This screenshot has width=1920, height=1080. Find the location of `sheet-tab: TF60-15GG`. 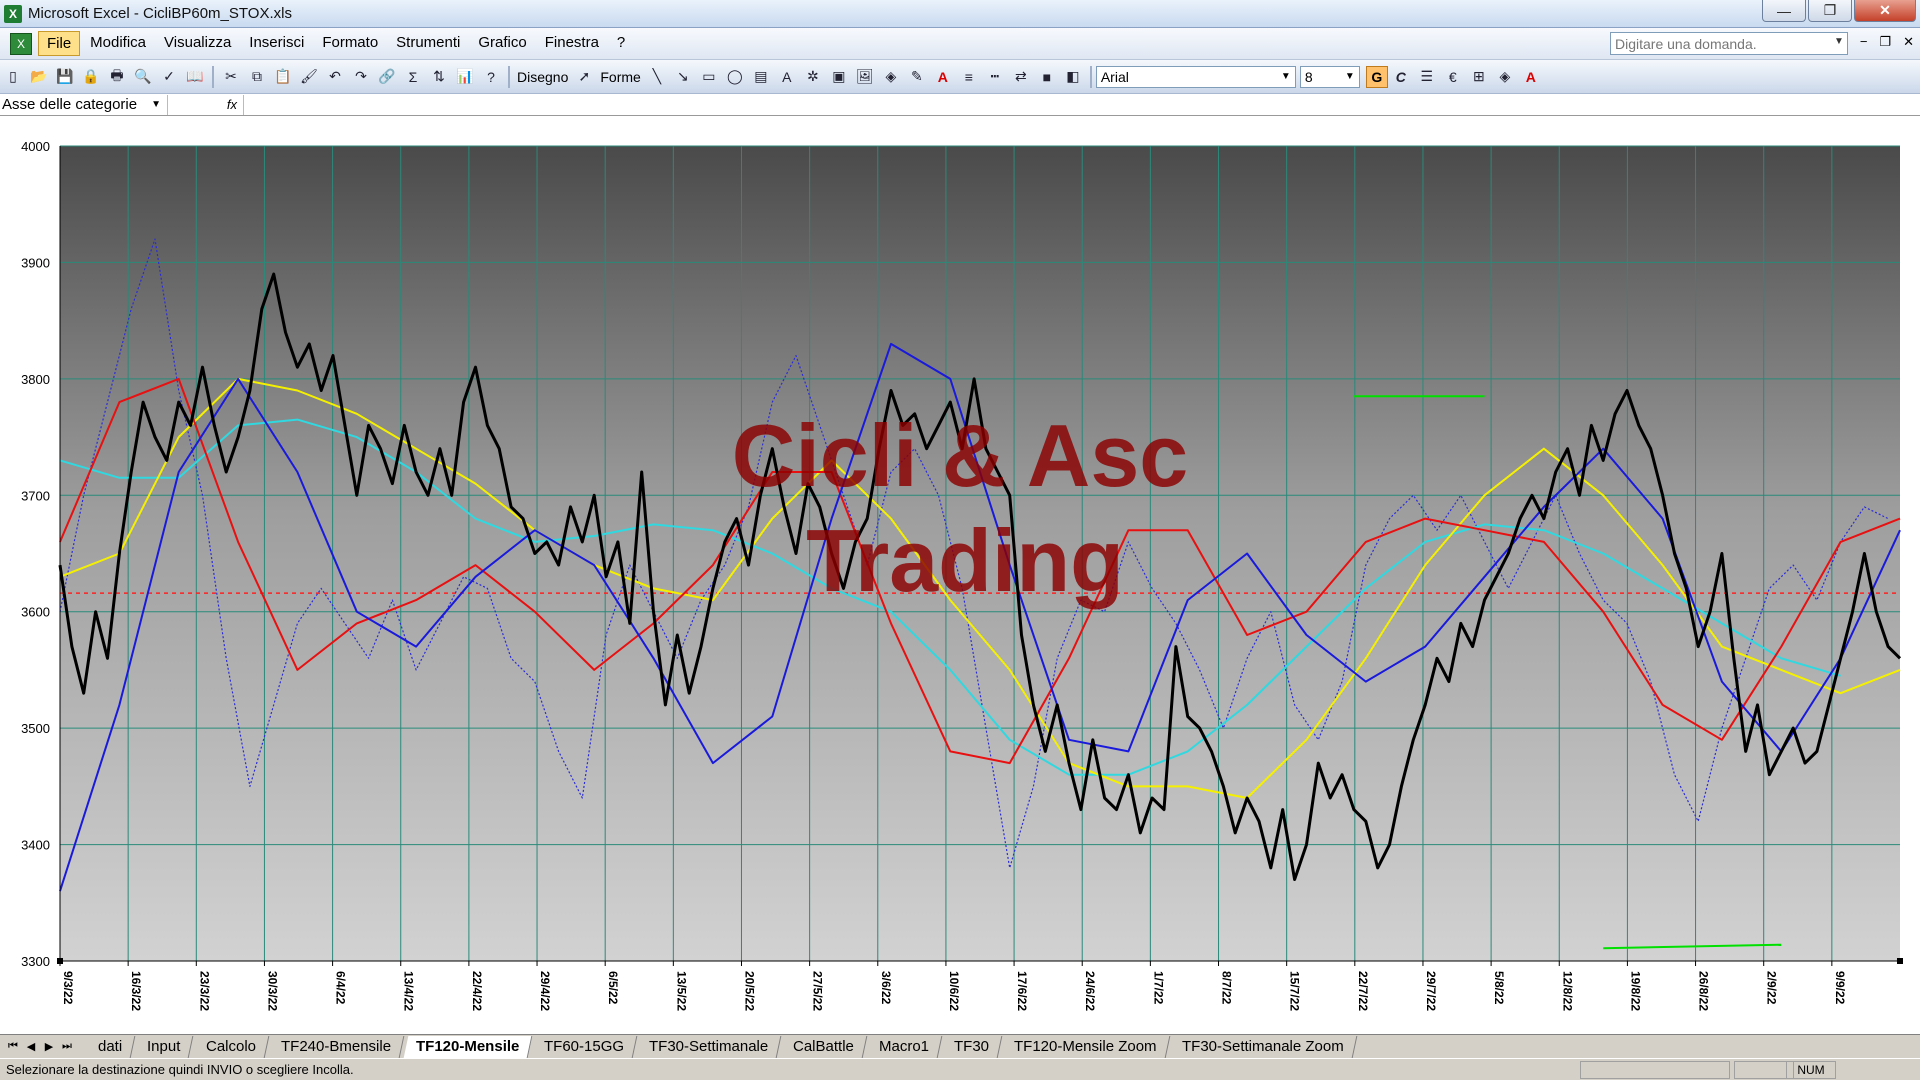

sheet-tab: TF60-15GG is located at coordinates (584, 1046).